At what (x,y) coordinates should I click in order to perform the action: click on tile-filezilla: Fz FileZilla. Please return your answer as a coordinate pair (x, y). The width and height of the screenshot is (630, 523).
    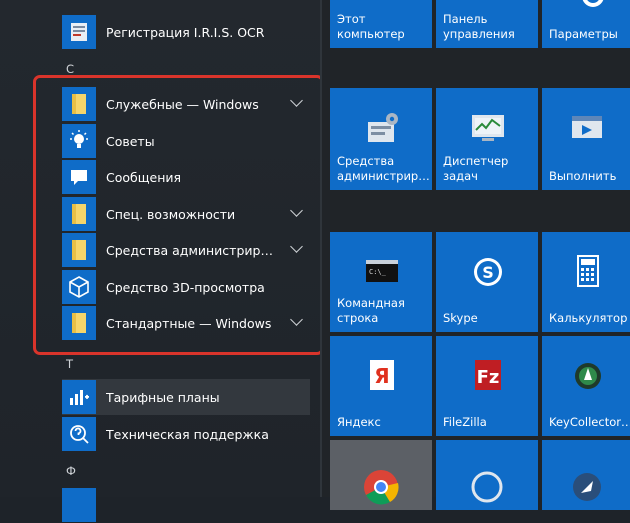
    Looking at the image, I should click on (487, 386).